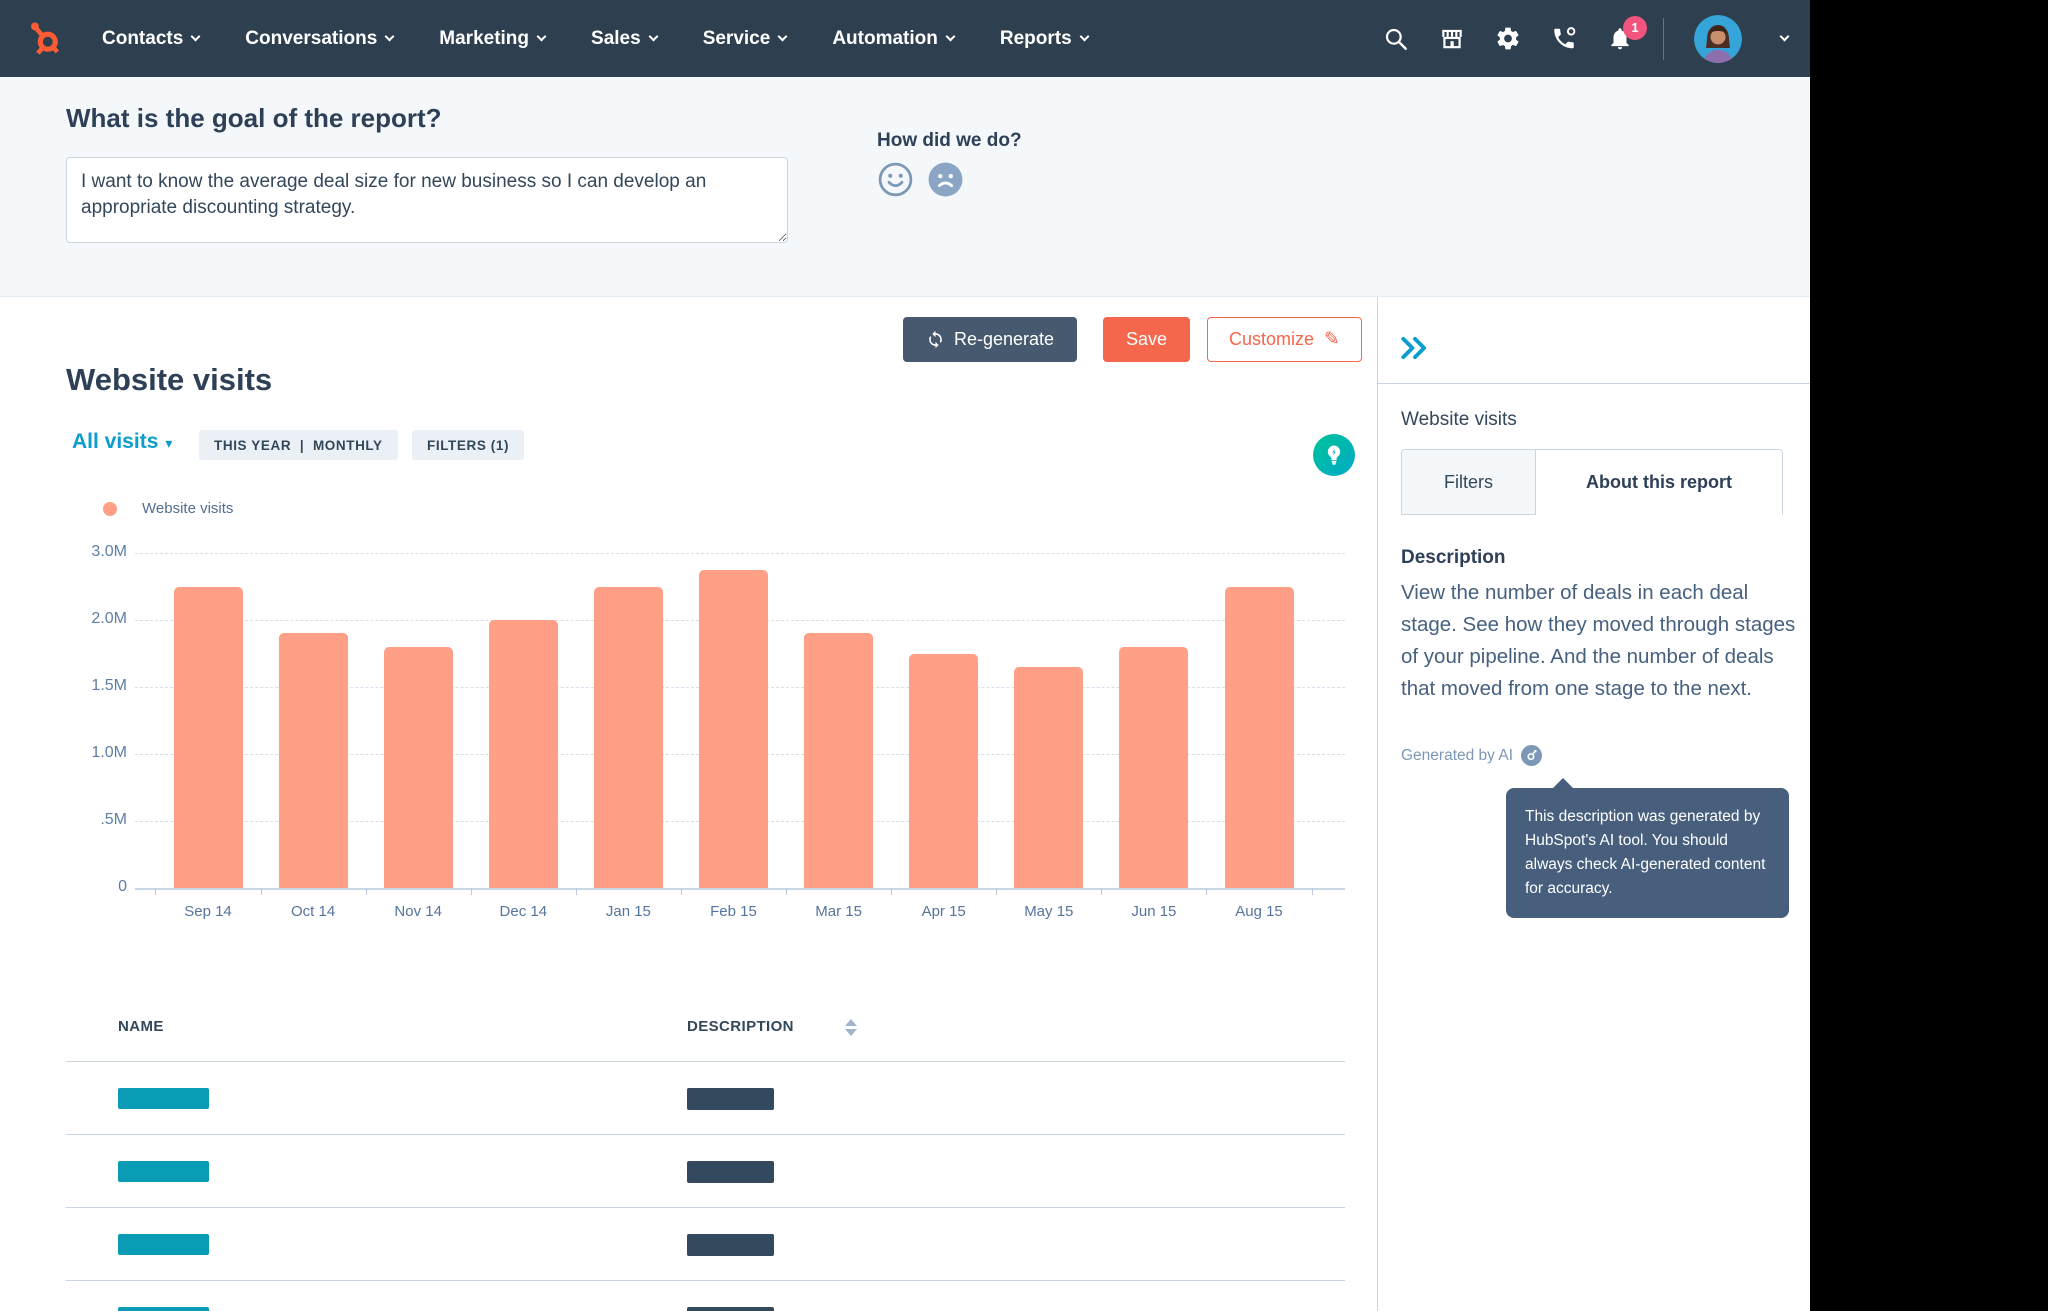 This screenshot has width=2048, height=1311. Describe the element at coordinates (418, 911) in the screenshot. I see `x-axis-label: Nov 14` at that location.